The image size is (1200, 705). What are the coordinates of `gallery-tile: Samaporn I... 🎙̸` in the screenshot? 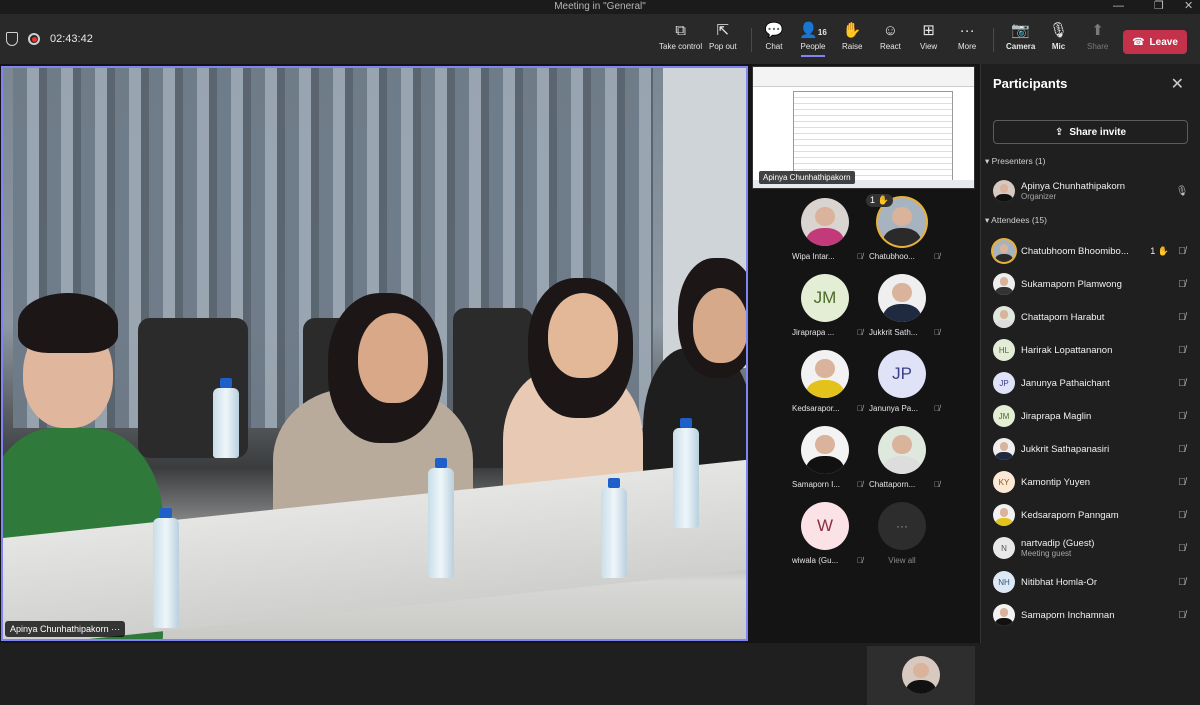 It's located at (825, 457).